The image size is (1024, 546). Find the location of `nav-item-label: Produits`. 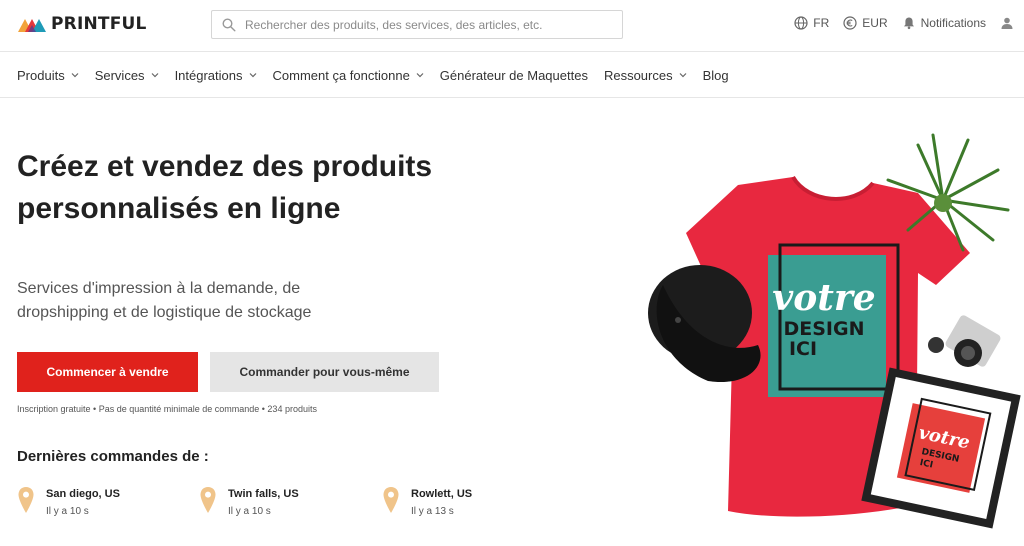

nav-item-label: Produits is located at coordinates (41, 75).